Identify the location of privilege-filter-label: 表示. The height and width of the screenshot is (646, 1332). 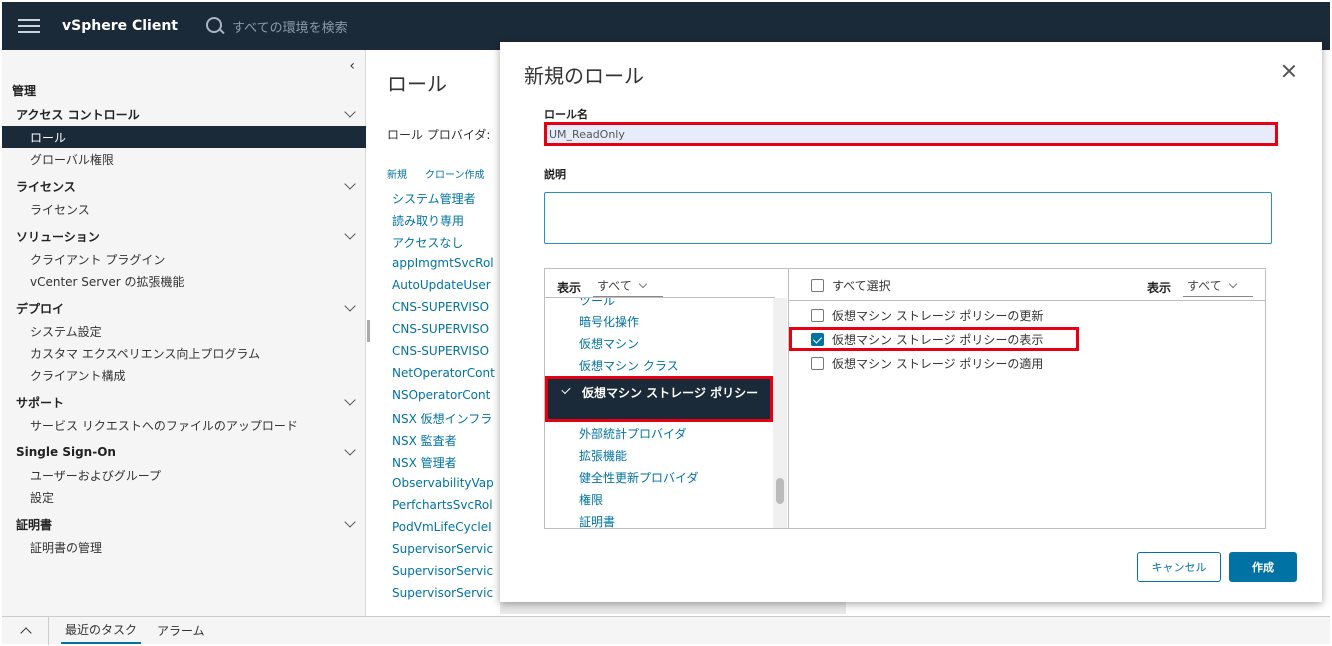
(1158, 287).